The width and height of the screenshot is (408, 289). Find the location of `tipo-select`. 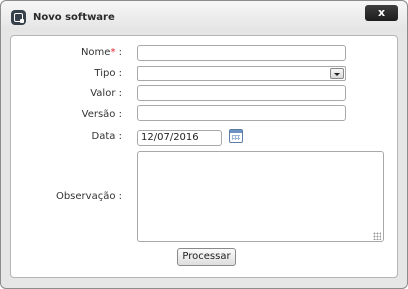

tipo-select is located at coordinates (241, 73).